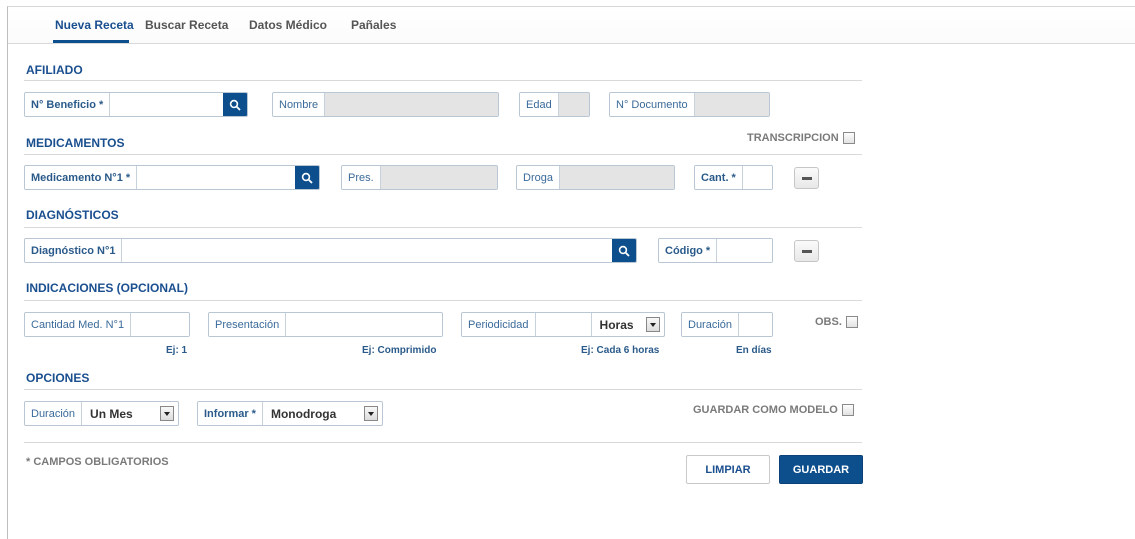 The width and height of the screenshot is (1135, 539). What do you see at coordinates (288, 25) in the screenshot?
I see `tab-datos-medico: Datos Médico` at bounding box center [288, 25].